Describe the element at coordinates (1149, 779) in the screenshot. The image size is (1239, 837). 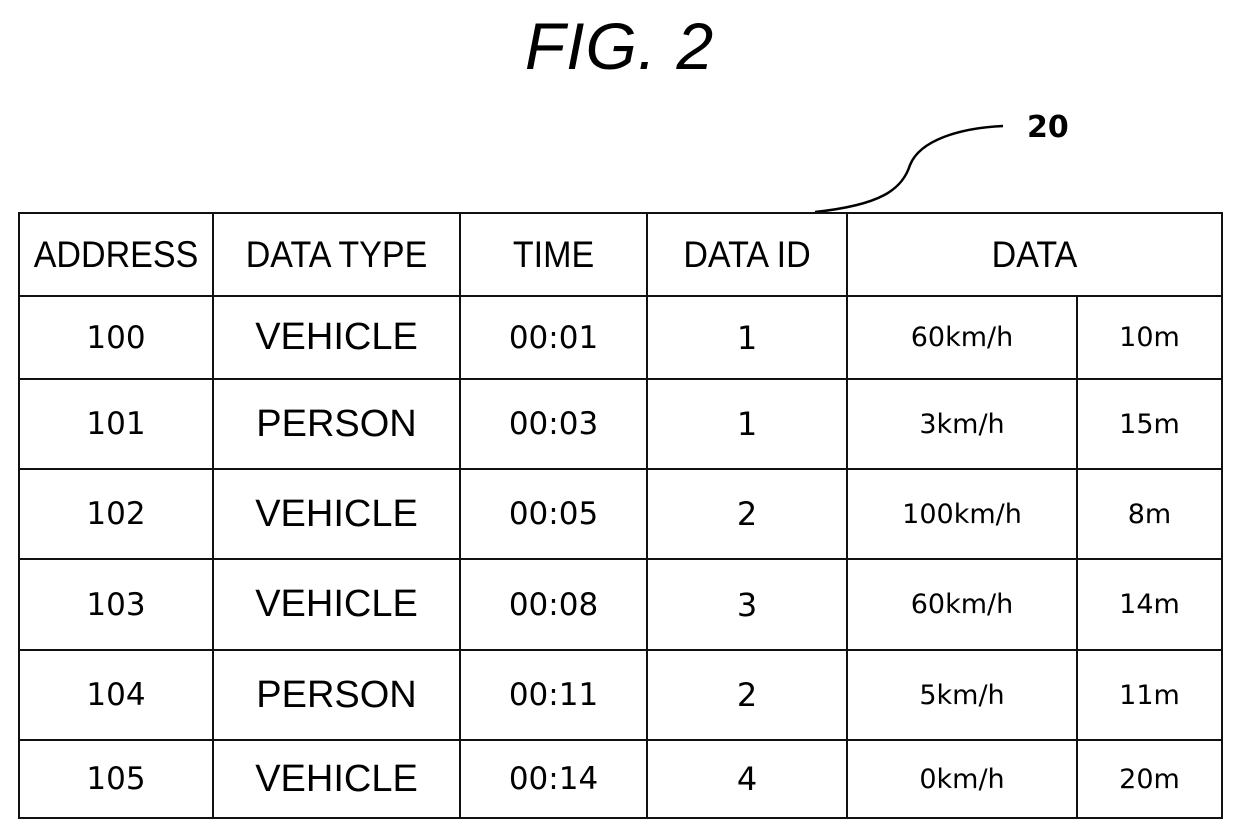
I see `cell-distance: 20m` at that location.